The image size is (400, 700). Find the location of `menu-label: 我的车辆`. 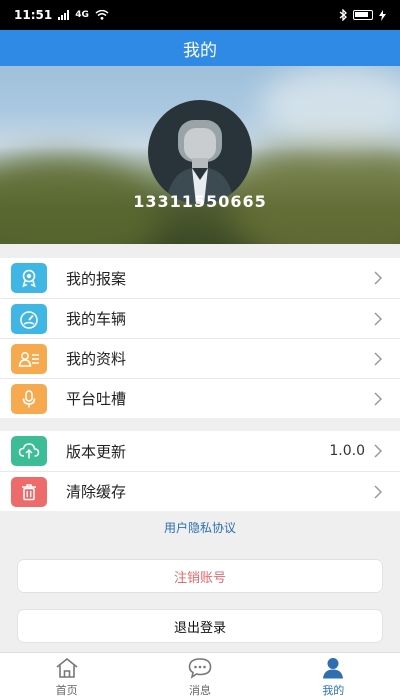

menu-label: 我的车辆 is located at coordinates (96, 319).